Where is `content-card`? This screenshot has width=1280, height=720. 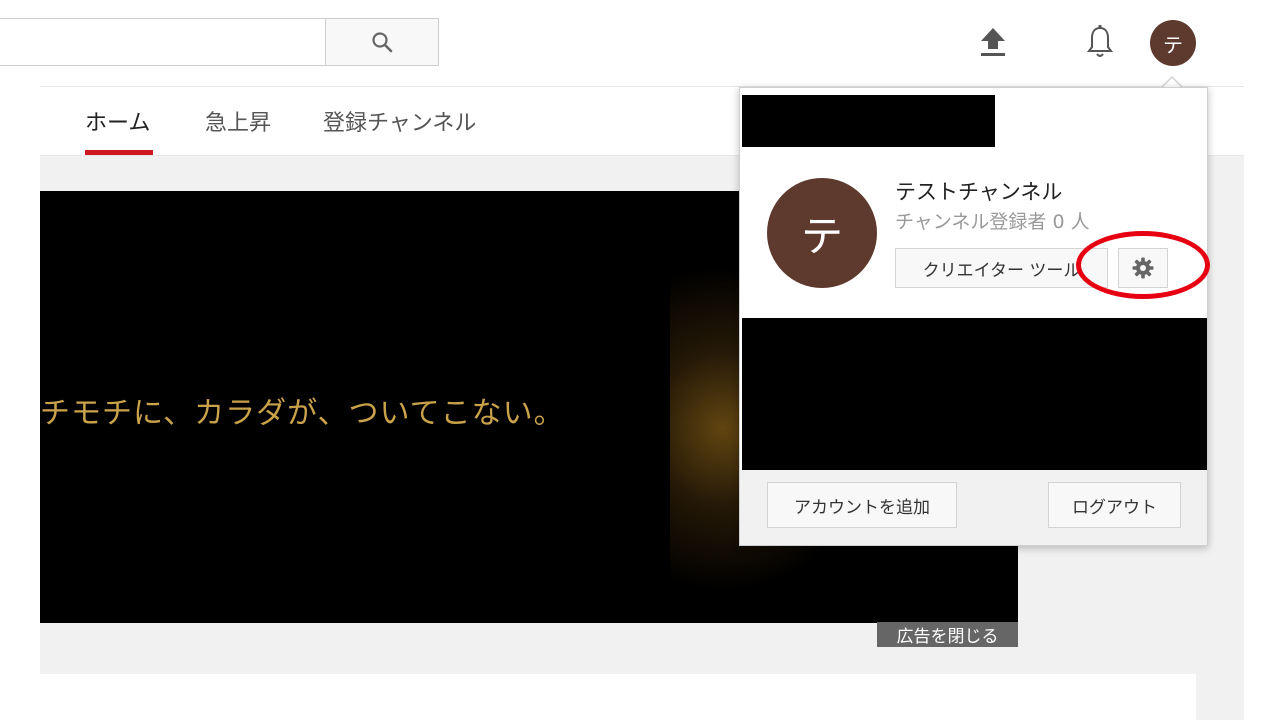 content-card is located at coordinates (618, 697).